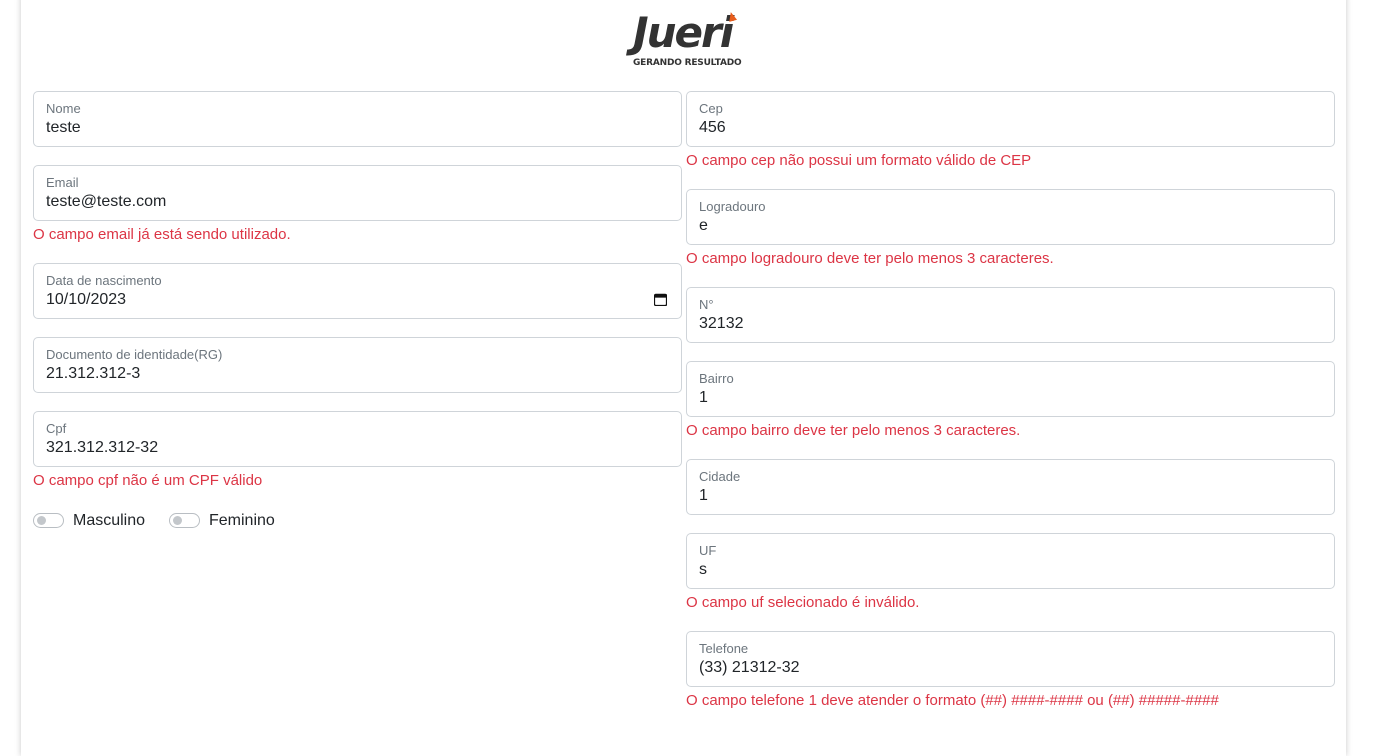 Image resolution: width=1386 pixels, height=756 pixels. Describe the element at coordinates (1010, 217) in the screenshot. I see `logradouro-field: Logradouro e` at that location.